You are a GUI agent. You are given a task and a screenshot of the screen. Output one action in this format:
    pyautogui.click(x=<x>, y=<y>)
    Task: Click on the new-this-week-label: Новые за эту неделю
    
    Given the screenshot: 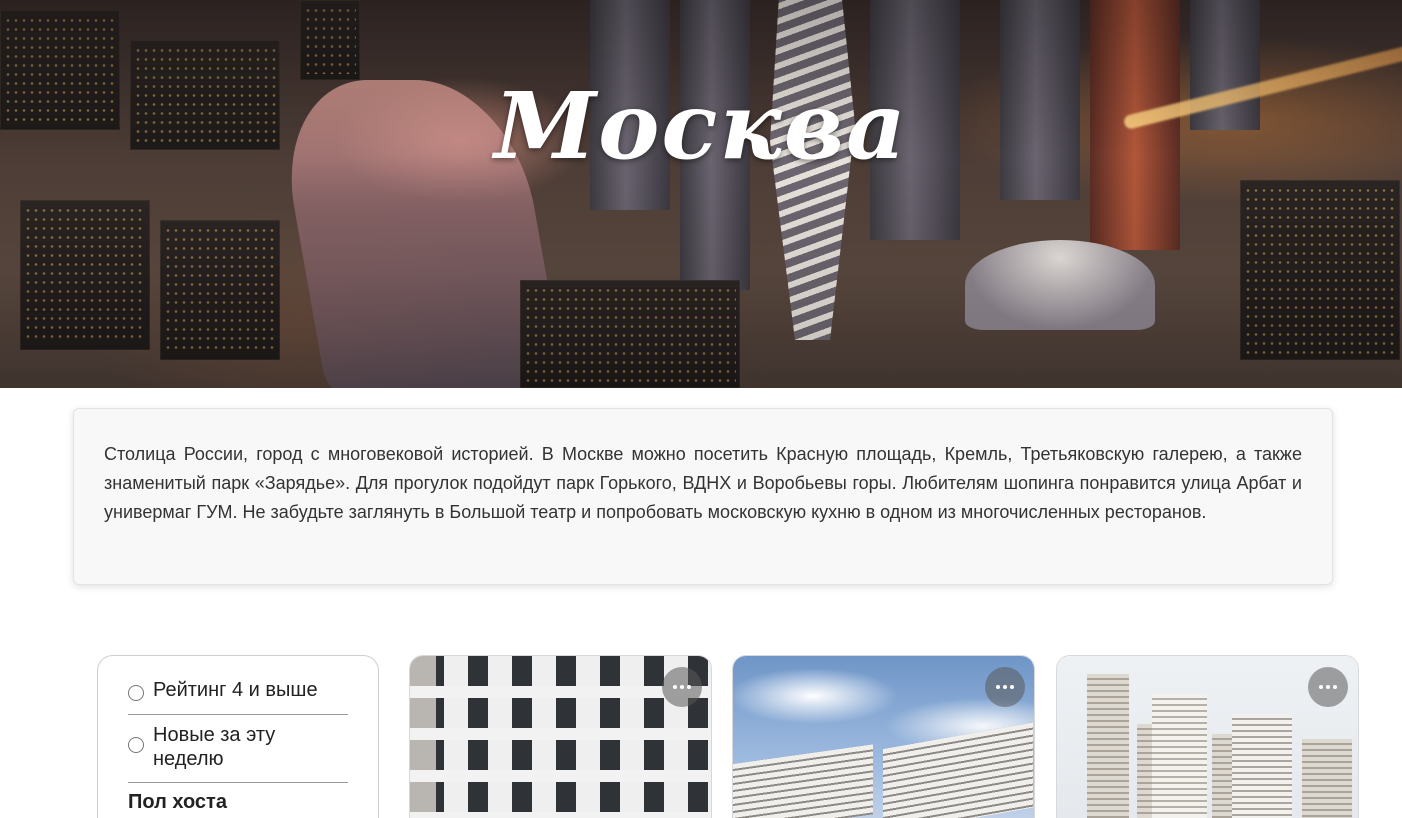 What is the action you would take?
    pyautogui.click(x=214, y=747)
    